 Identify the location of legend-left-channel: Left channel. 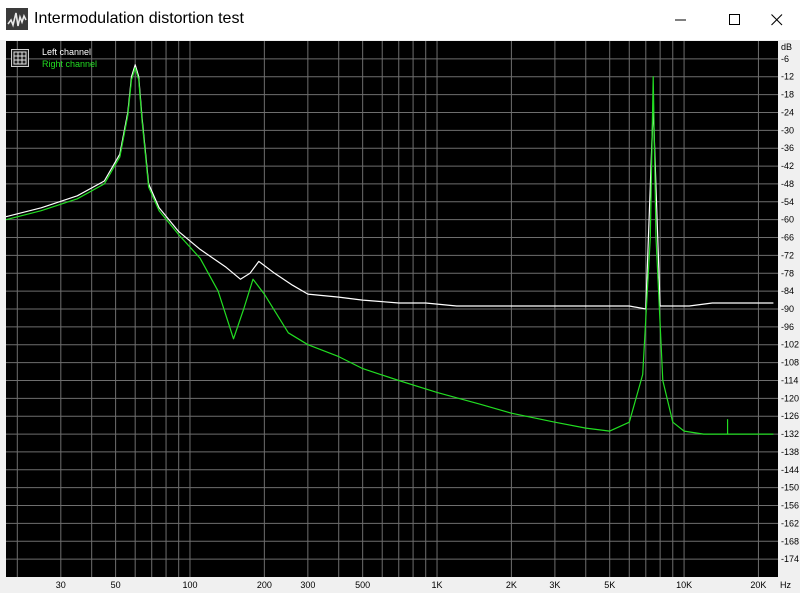
(67, 52).